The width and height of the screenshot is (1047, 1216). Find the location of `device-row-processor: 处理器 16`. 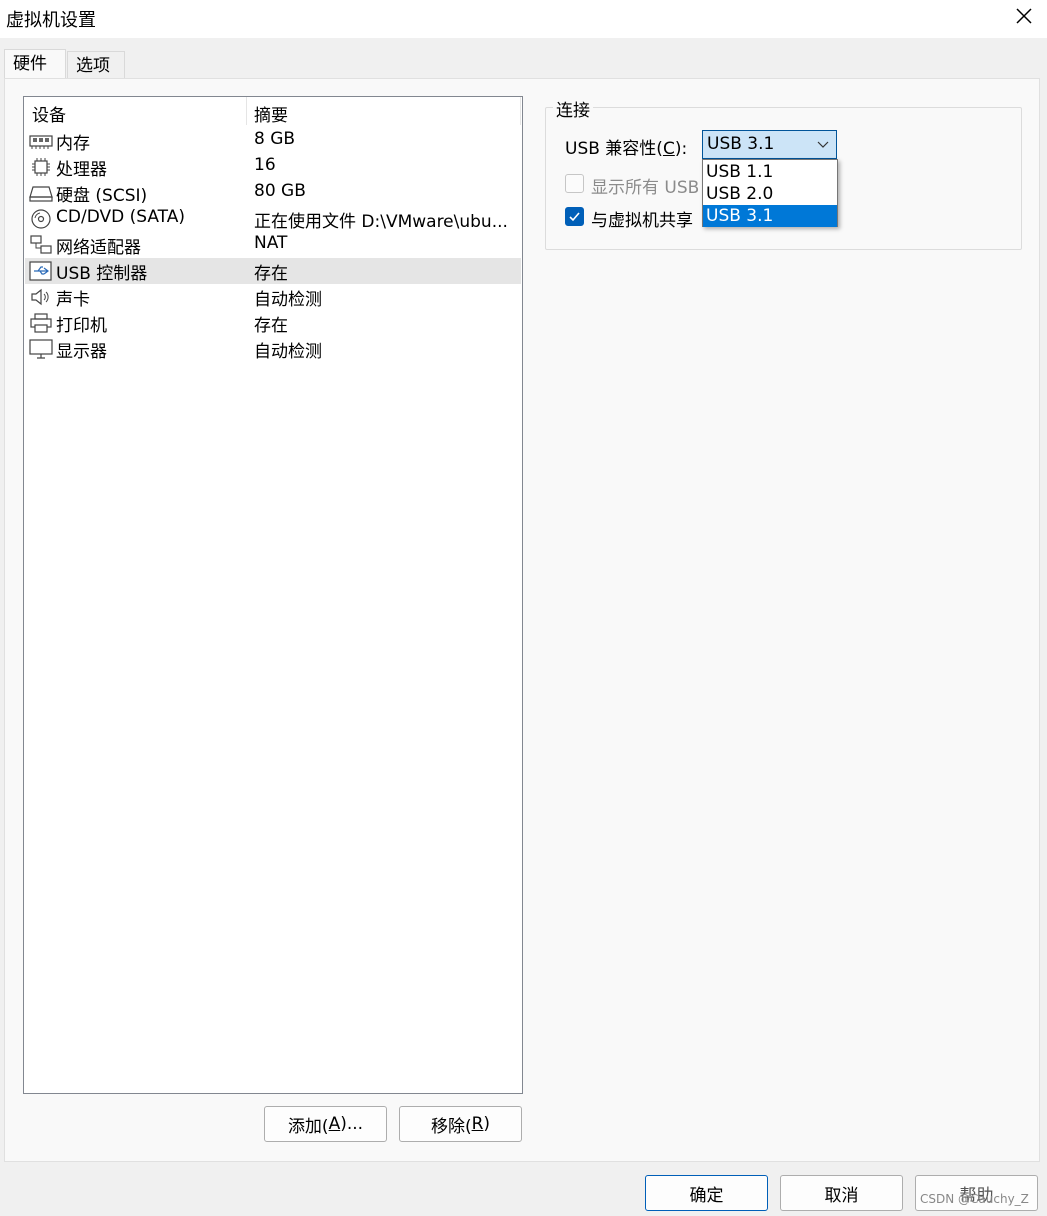

device-row-processor: 处理器 16 is located at coordinates (273, 167).